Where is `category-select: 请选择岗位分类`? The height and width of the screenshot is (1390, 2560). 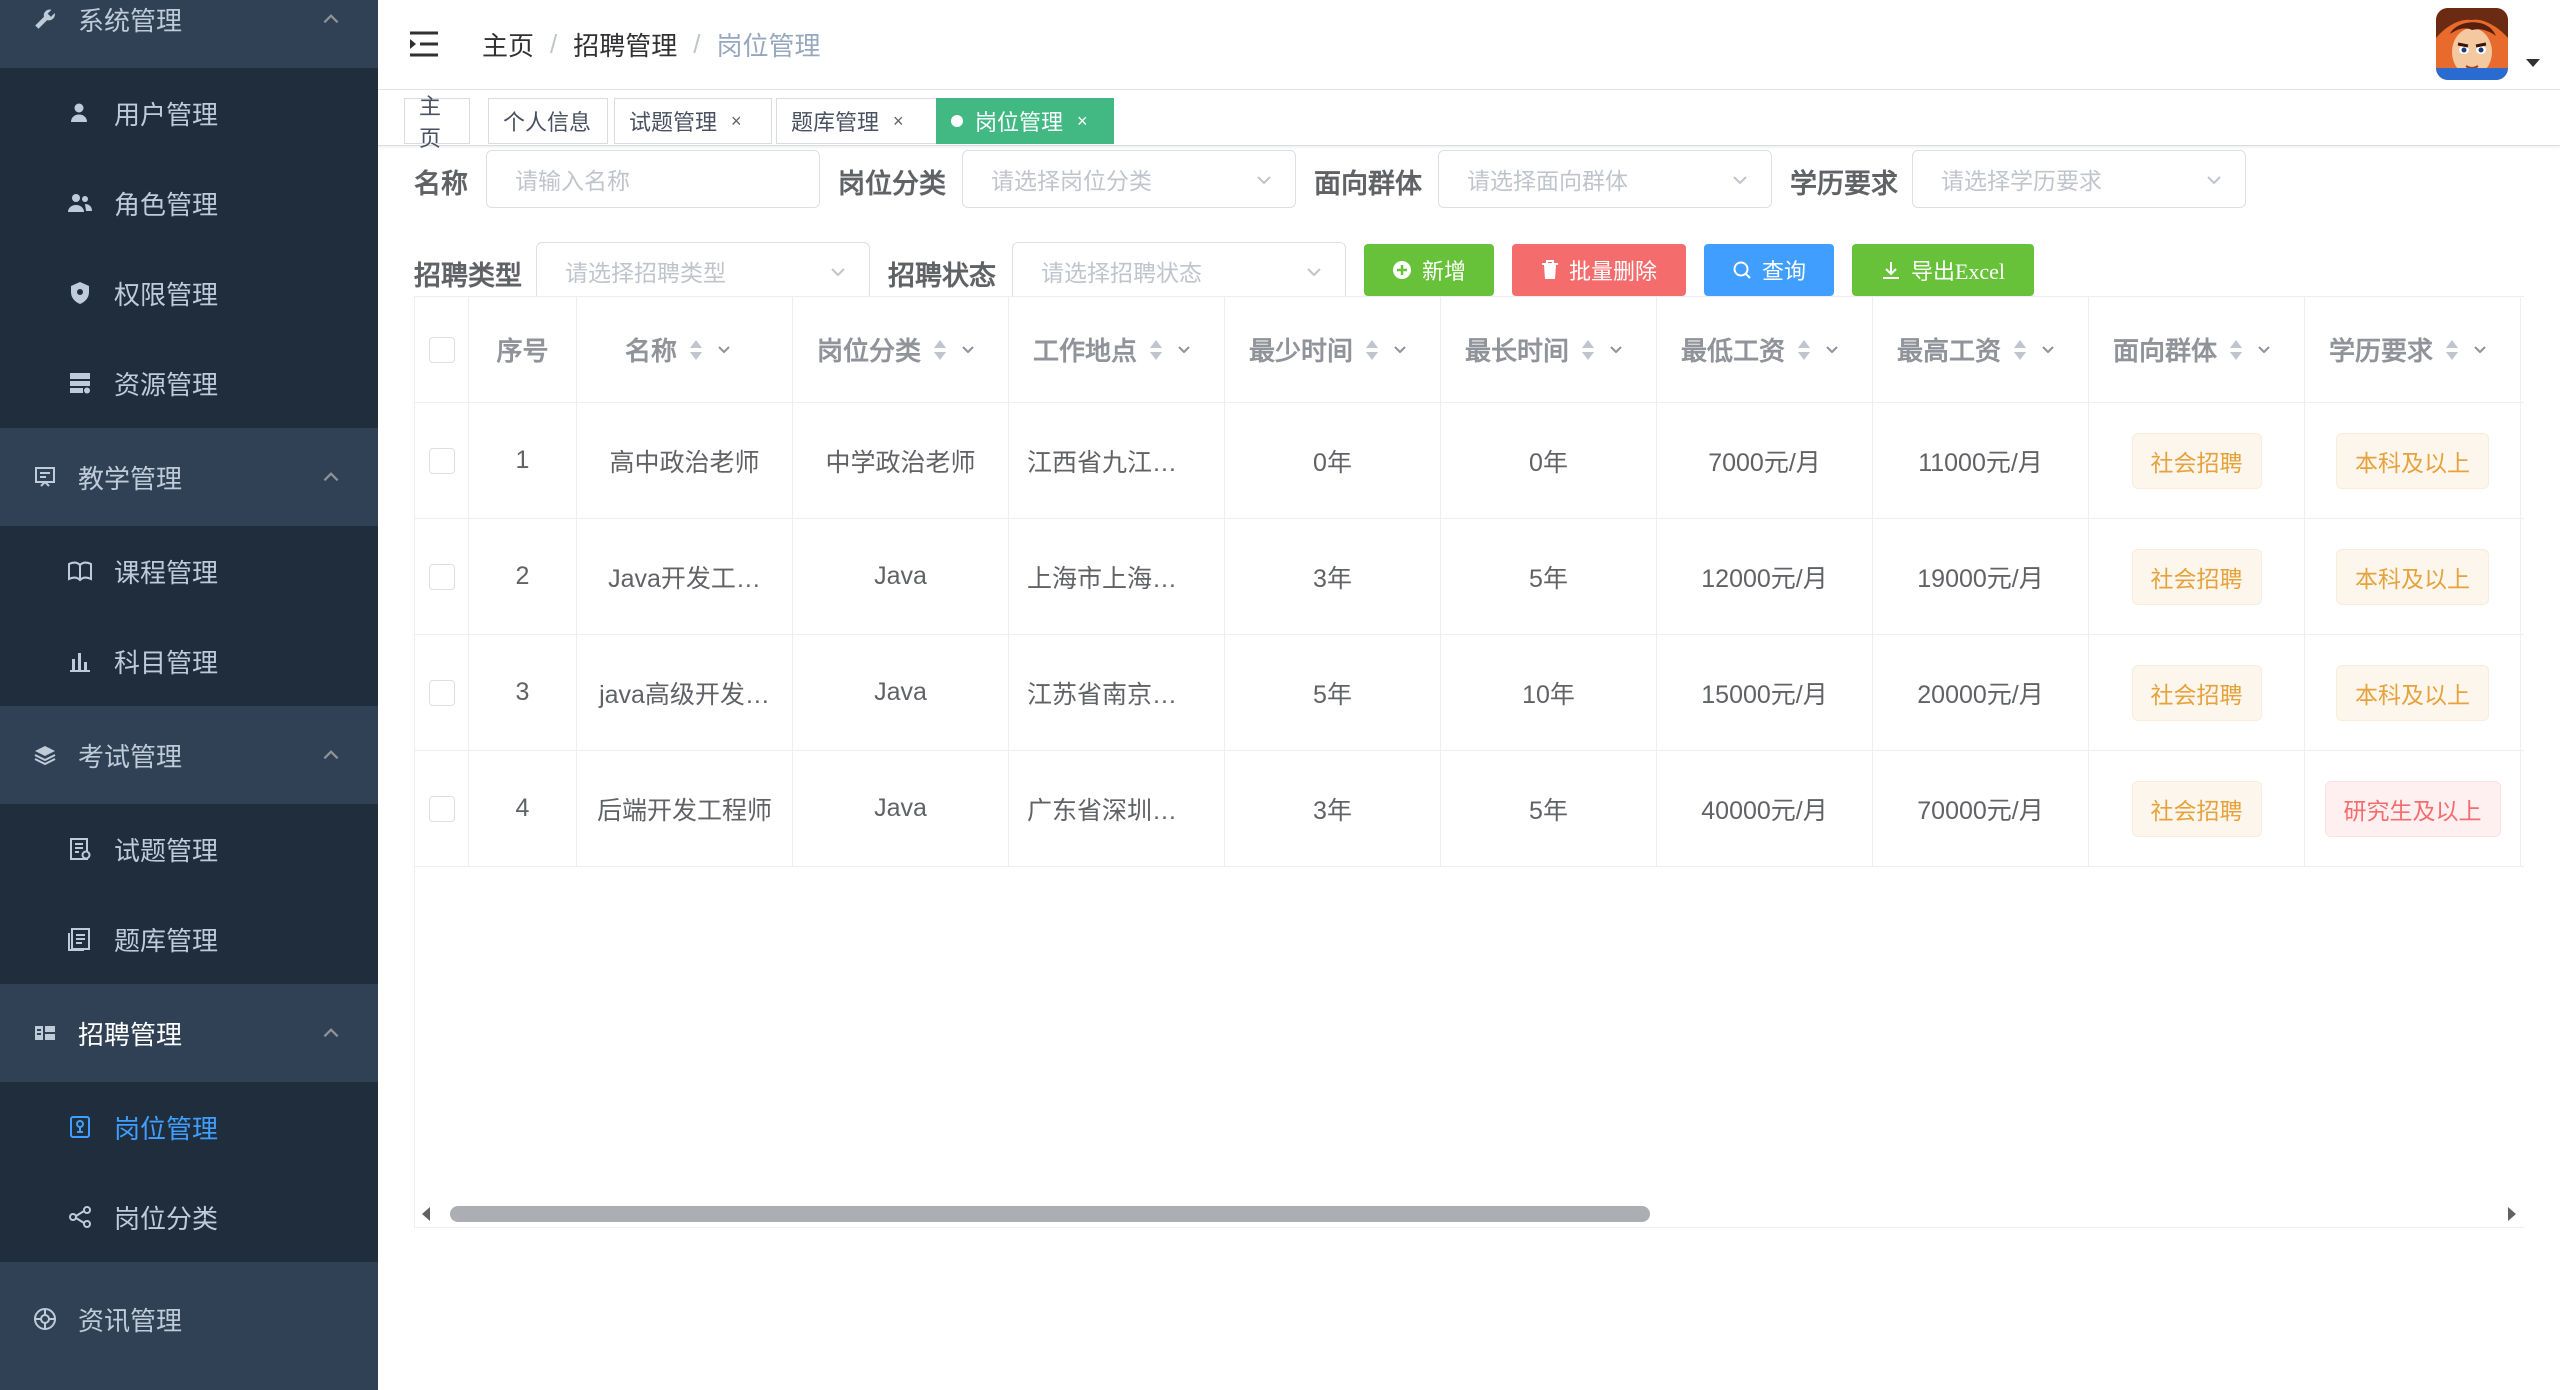 category-select: 请选择岗位分类 is located at coordinates (1129, 179).